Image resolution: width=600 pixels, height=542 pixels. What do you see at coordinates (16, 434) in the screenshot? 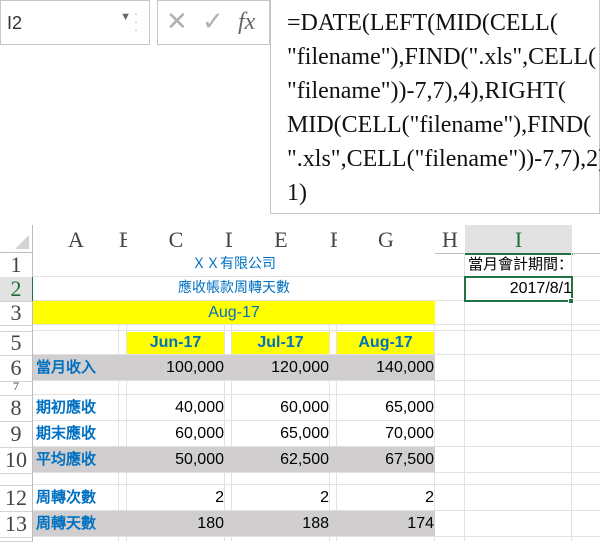
I see `row-header-9: 9` at bounding box center [16, 434].